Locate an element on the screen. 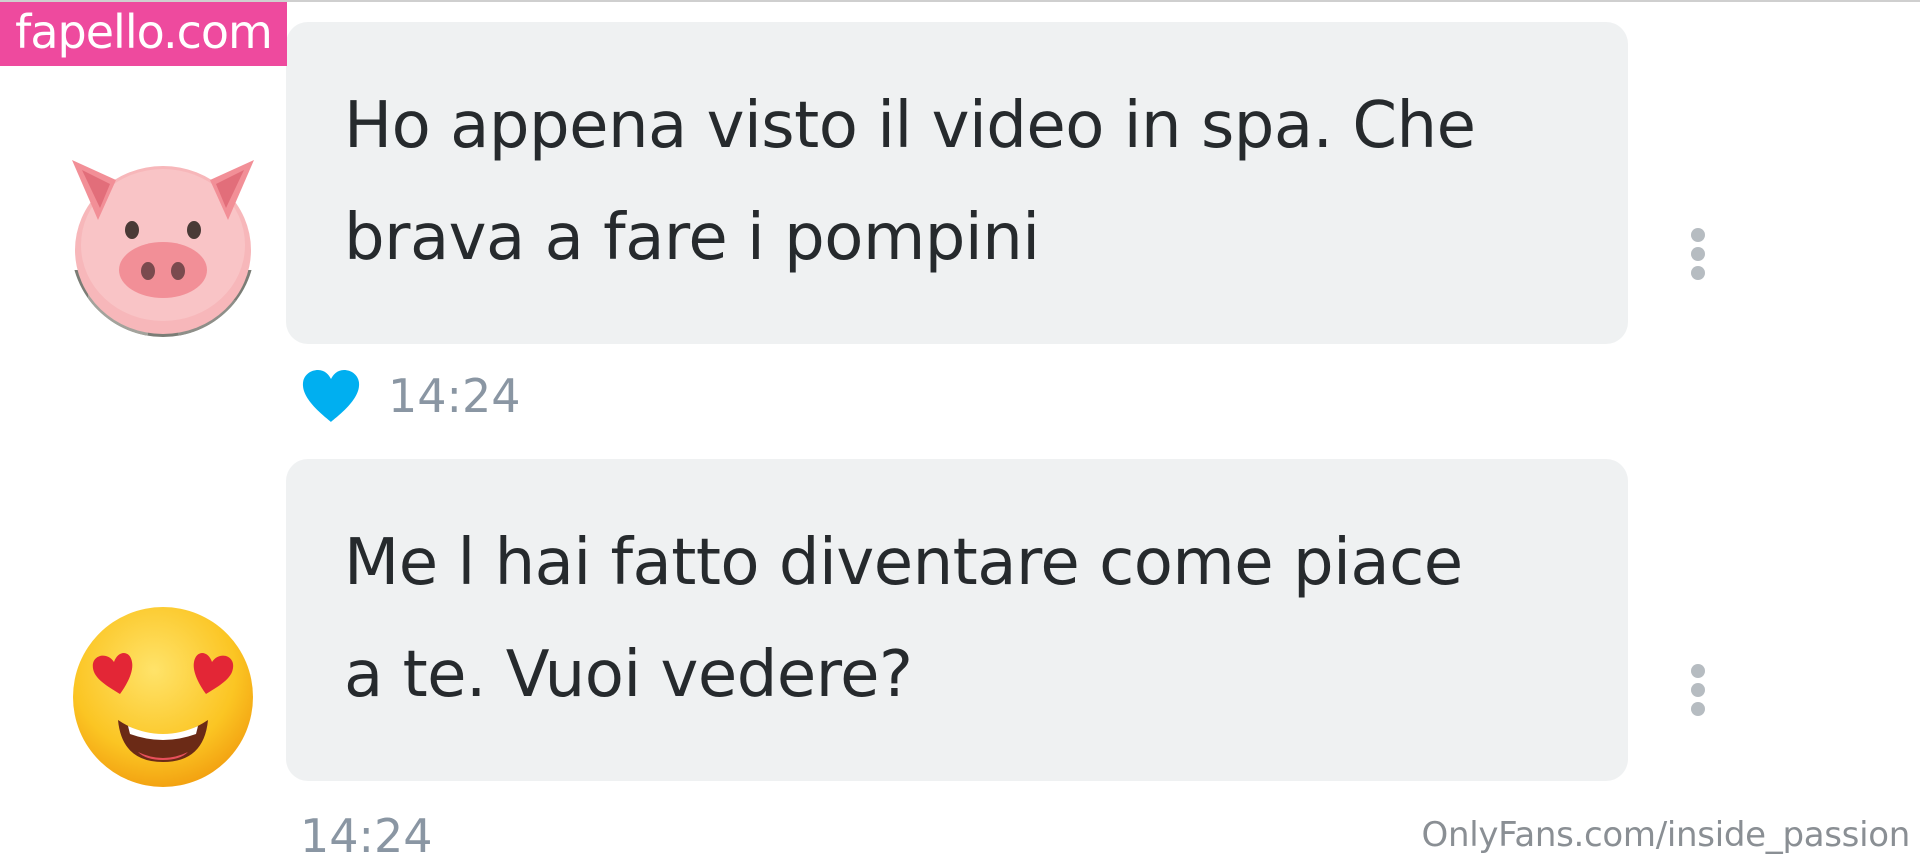 The width and height of the screenshot is (1920, 859). watermark-logo: fapello.com is located at coordinates (143, 34).